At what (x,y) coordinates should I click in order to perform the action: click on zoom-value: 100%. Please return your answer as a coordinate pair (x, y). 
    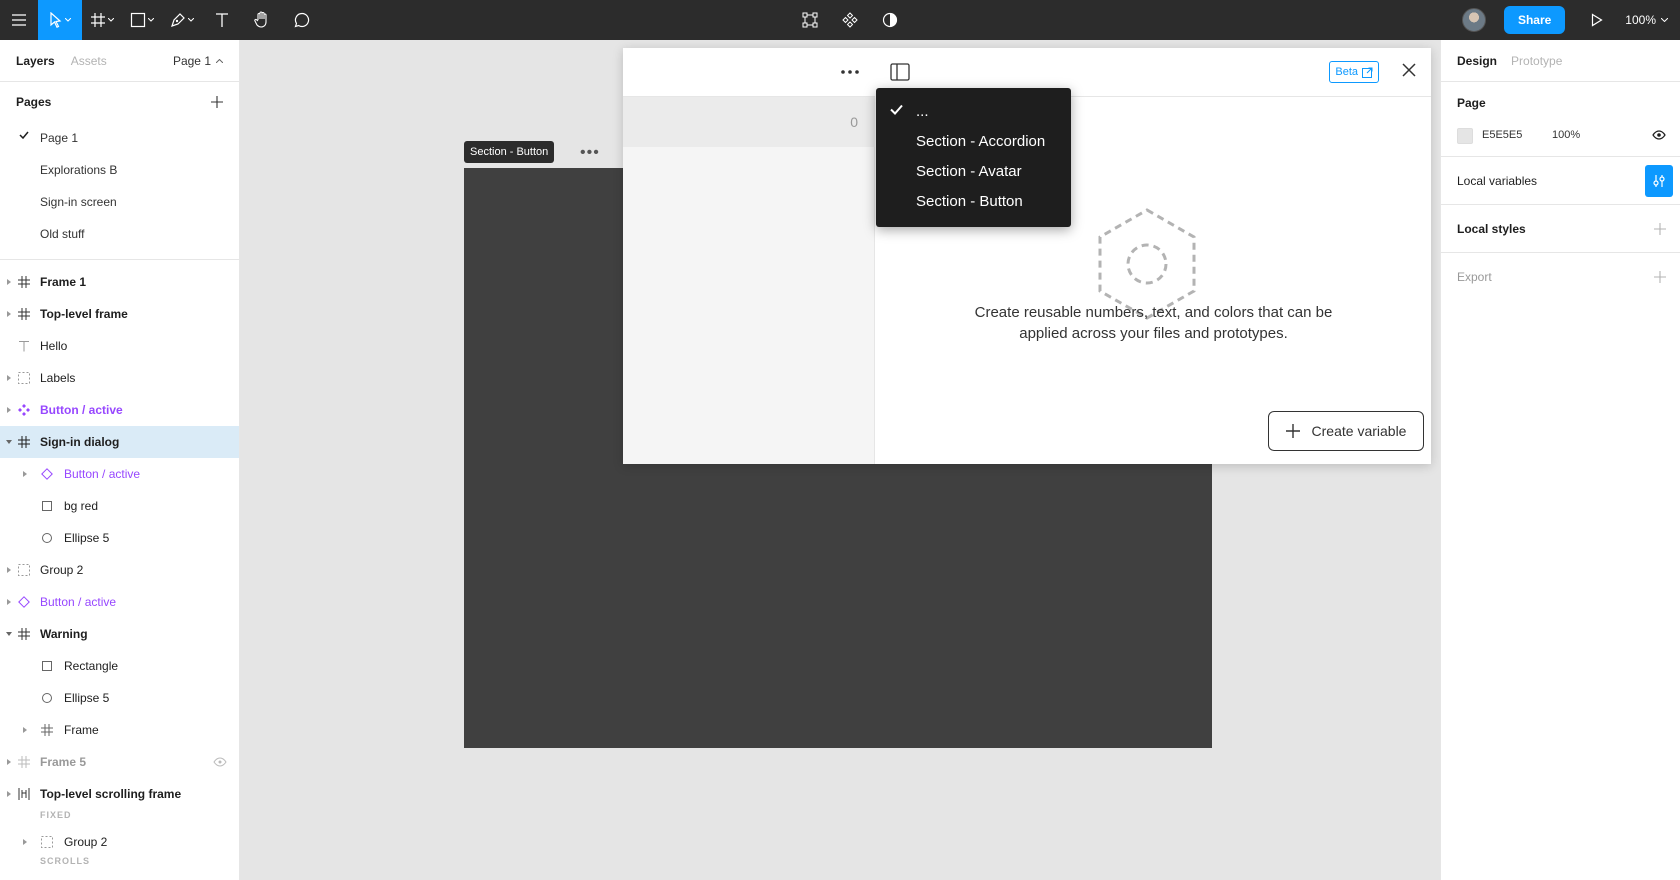
    Looking at the image, I should click on (1640, 20).